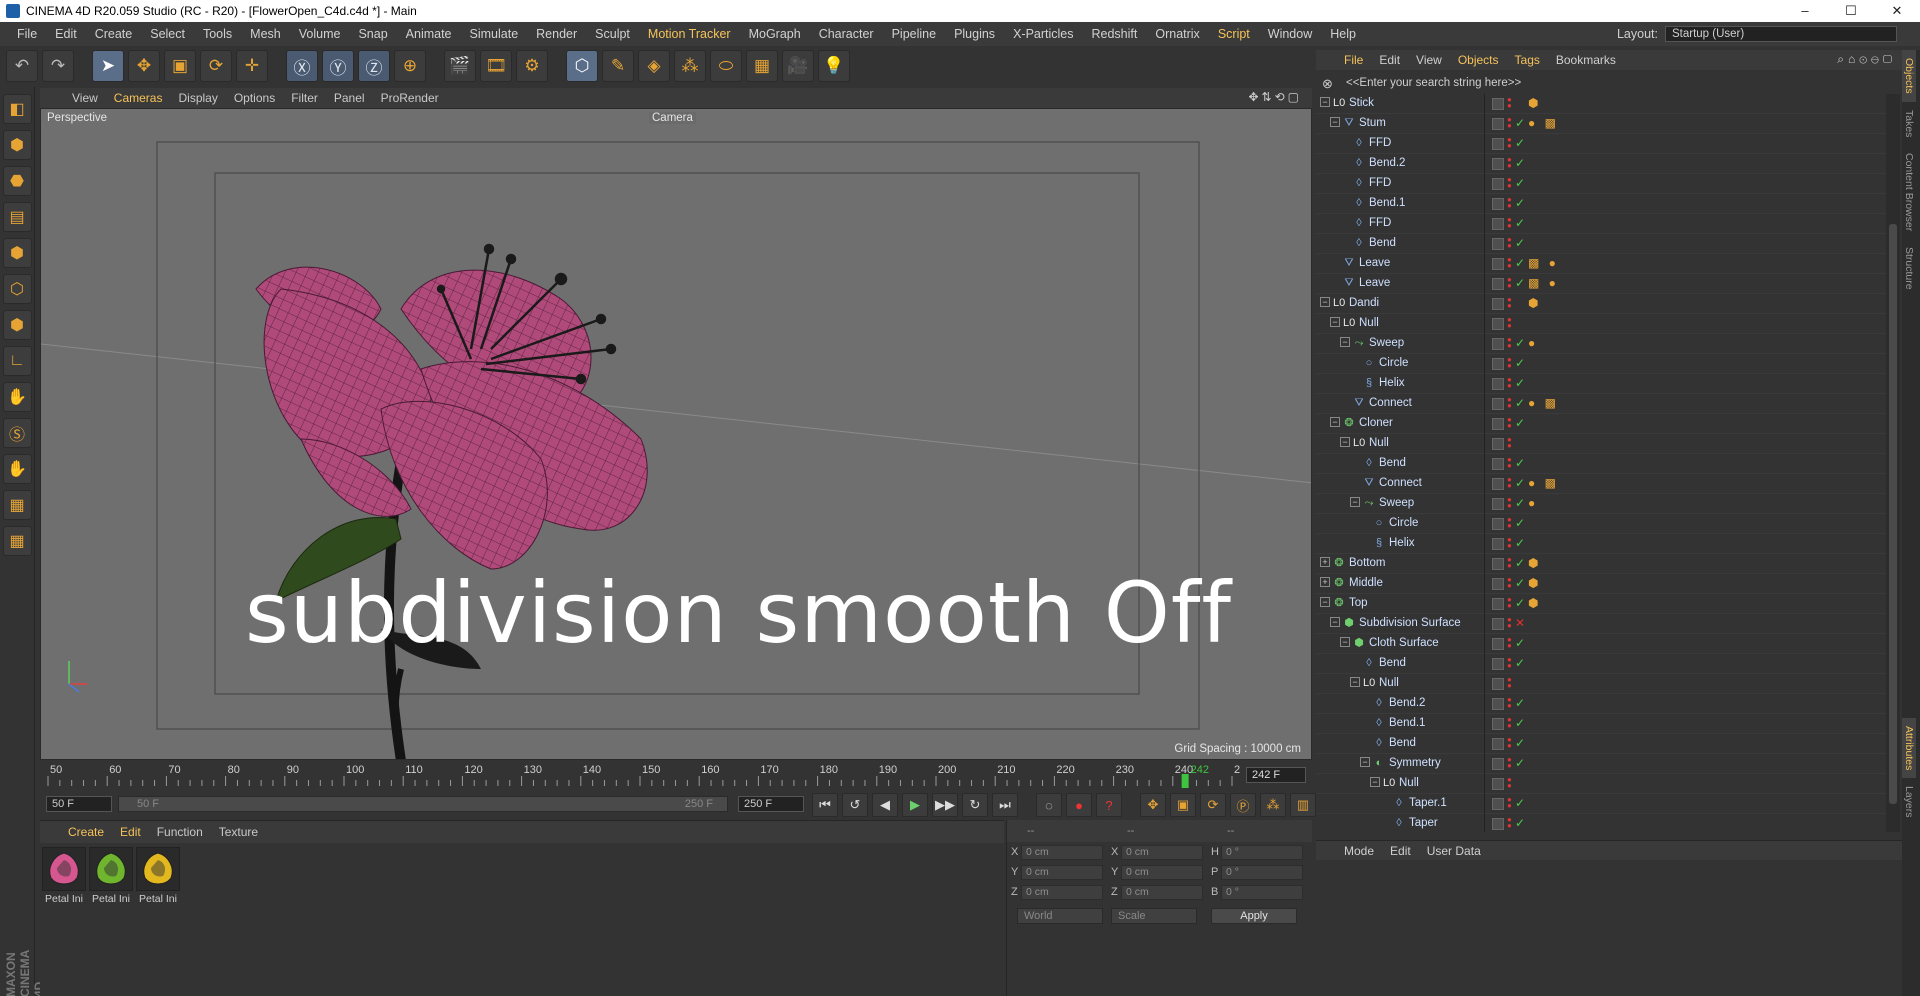 The height and width of the screenshot is (996, 1920). I want to click on object-row-stum: − ⛛ Stum ● ● ✓ ● ▩, so click(1601, 124).